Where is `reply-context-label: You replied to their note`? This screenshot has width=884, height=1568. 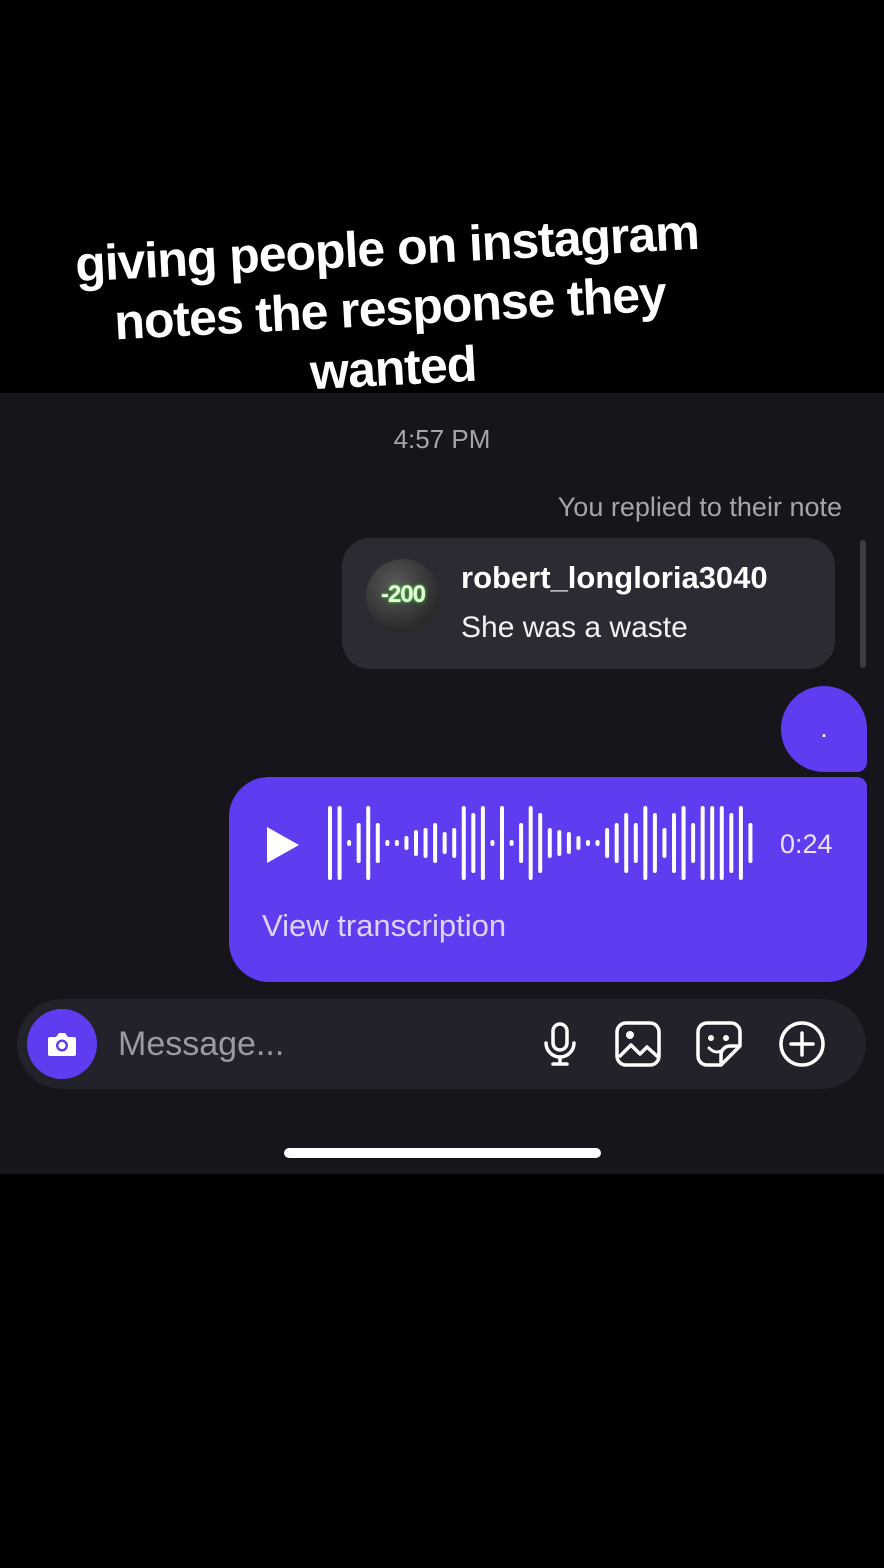 reply-context-label: You replied to their note is located at coordinates (699, 507).